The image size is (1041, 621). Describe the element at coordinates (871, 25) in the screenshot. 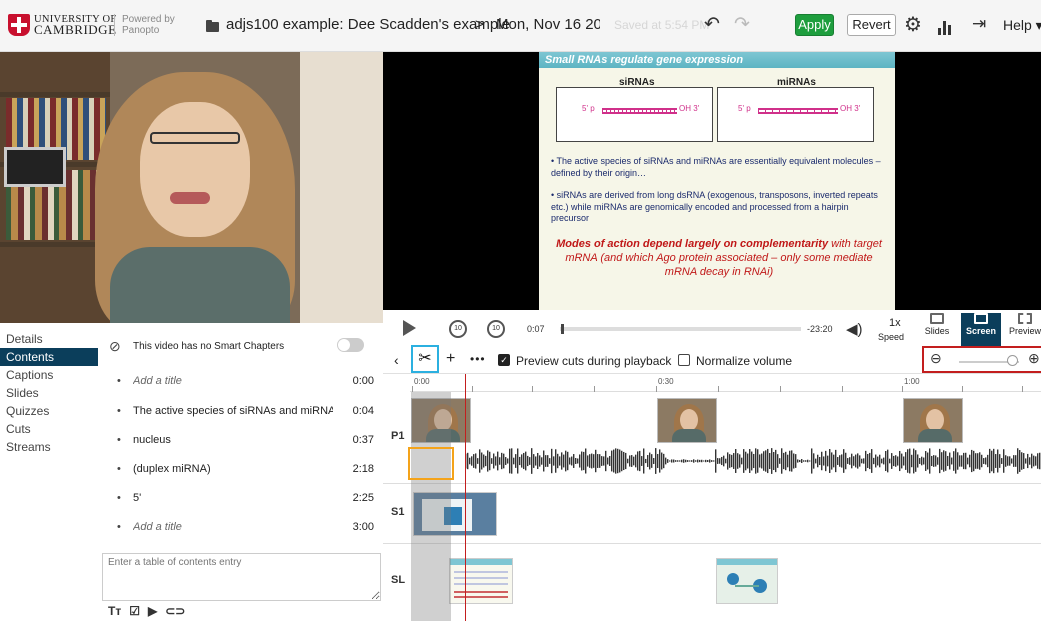

I see `revert-button: Revert` at that location.